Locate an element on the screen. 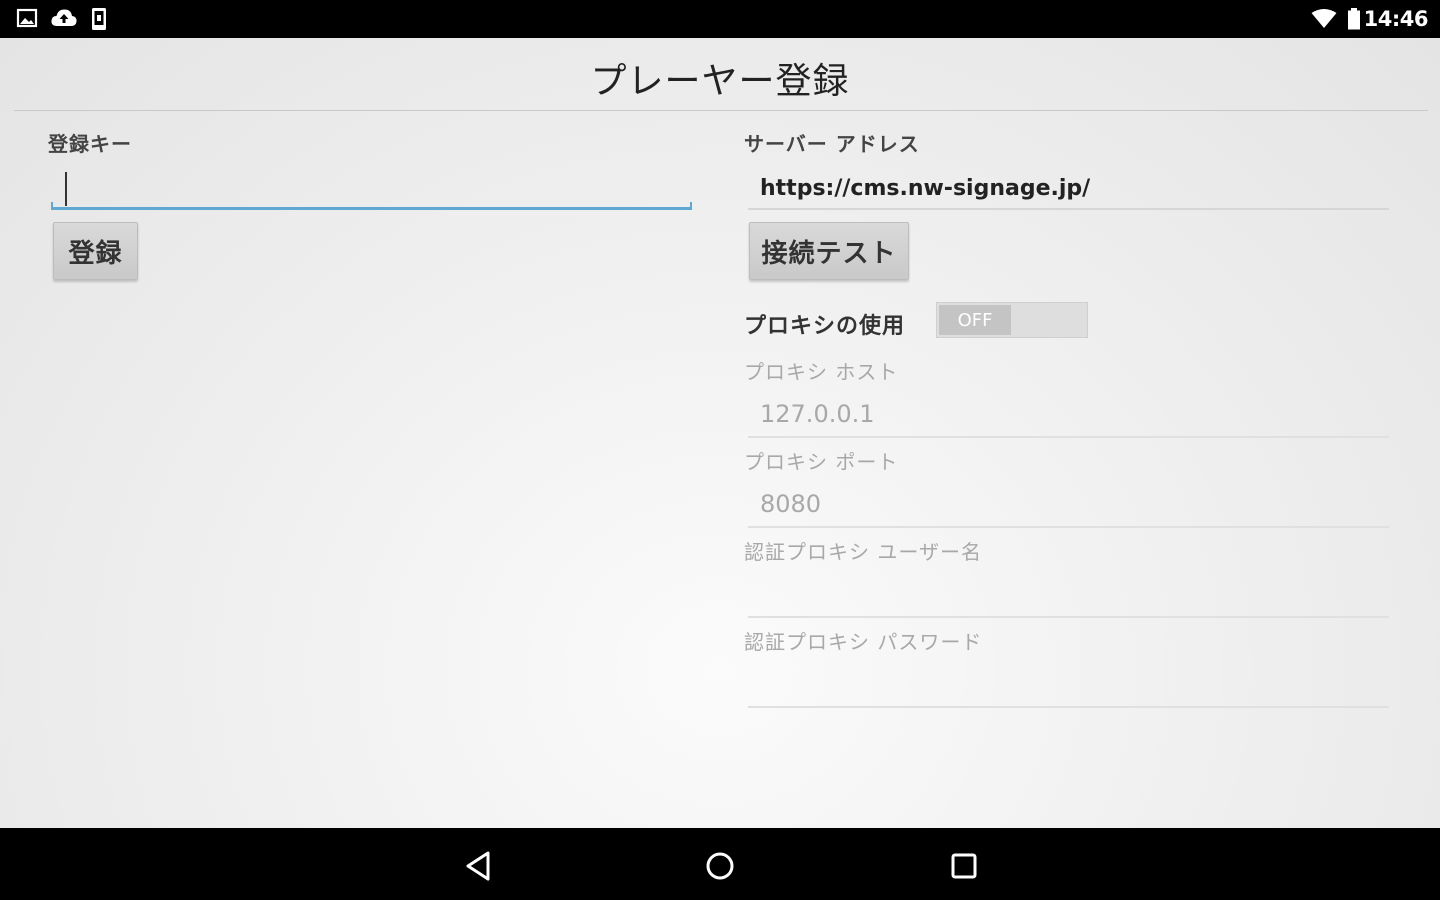 The width and height of the screenshot is (1440, 900). wifi-icon is located at coordinates (1324, 21).